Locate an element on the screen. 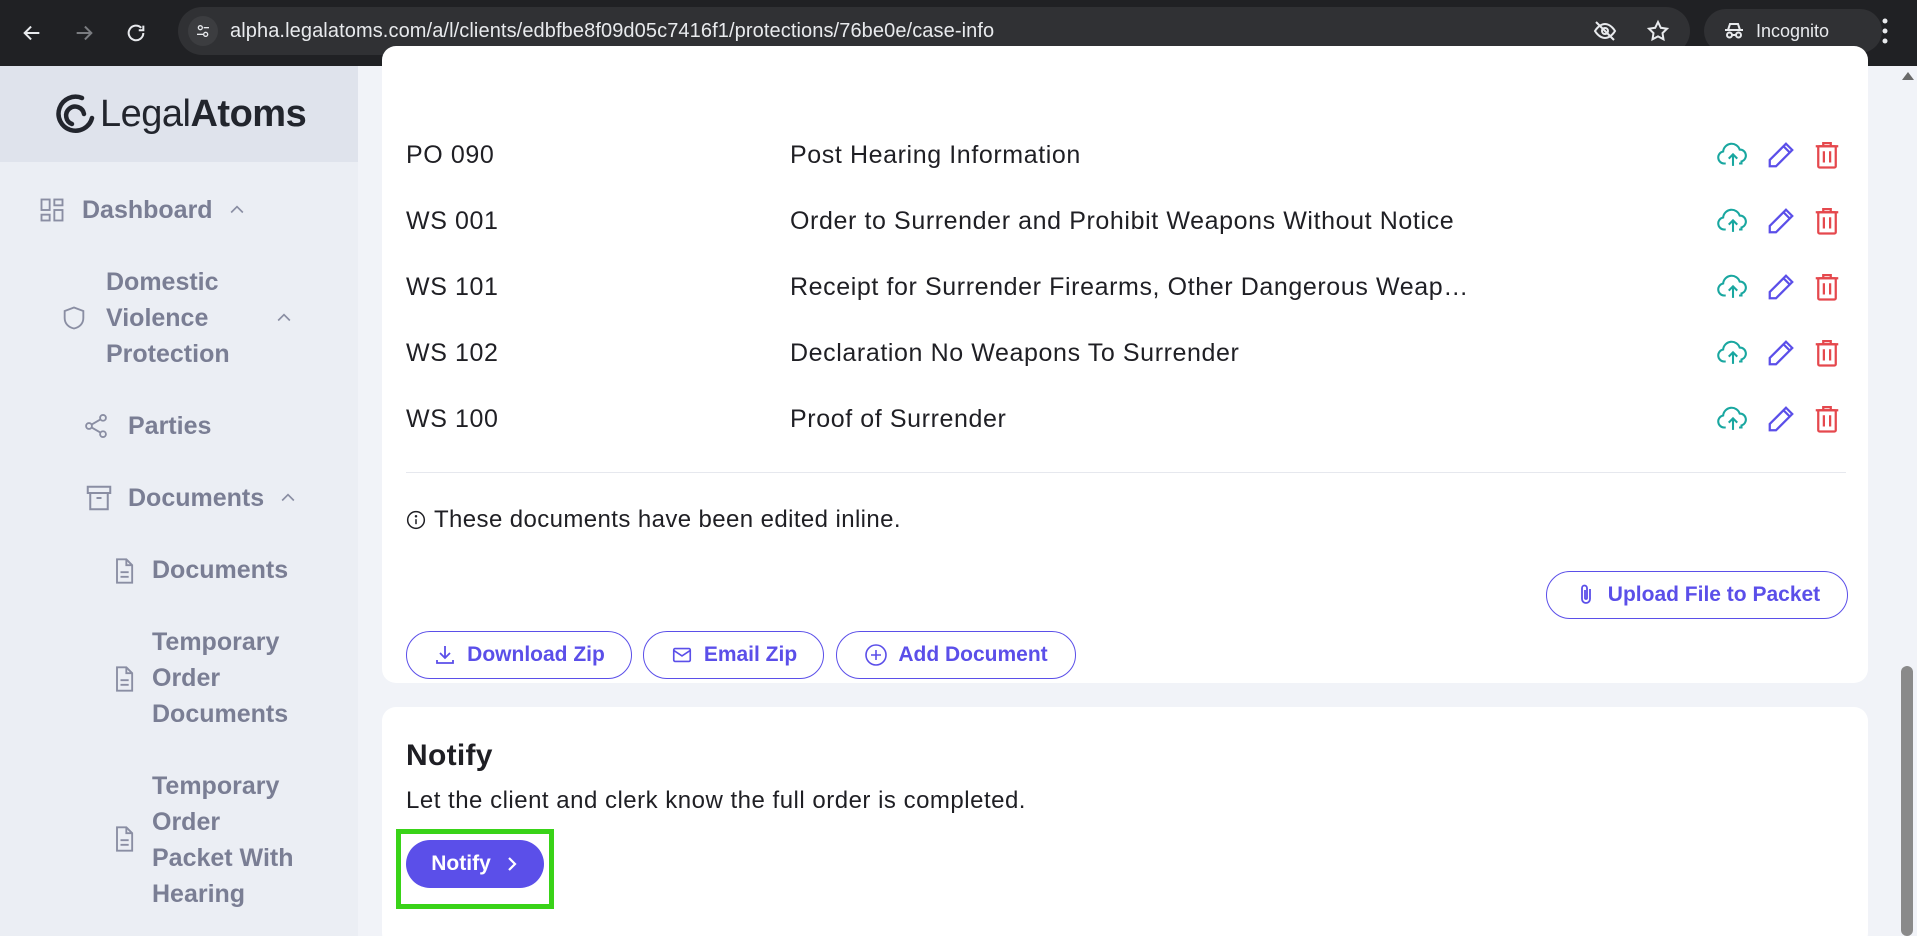 The height and width of the screenshot is (936, 1917). add-document-button: Add Document is located at coordinates (956, 655).